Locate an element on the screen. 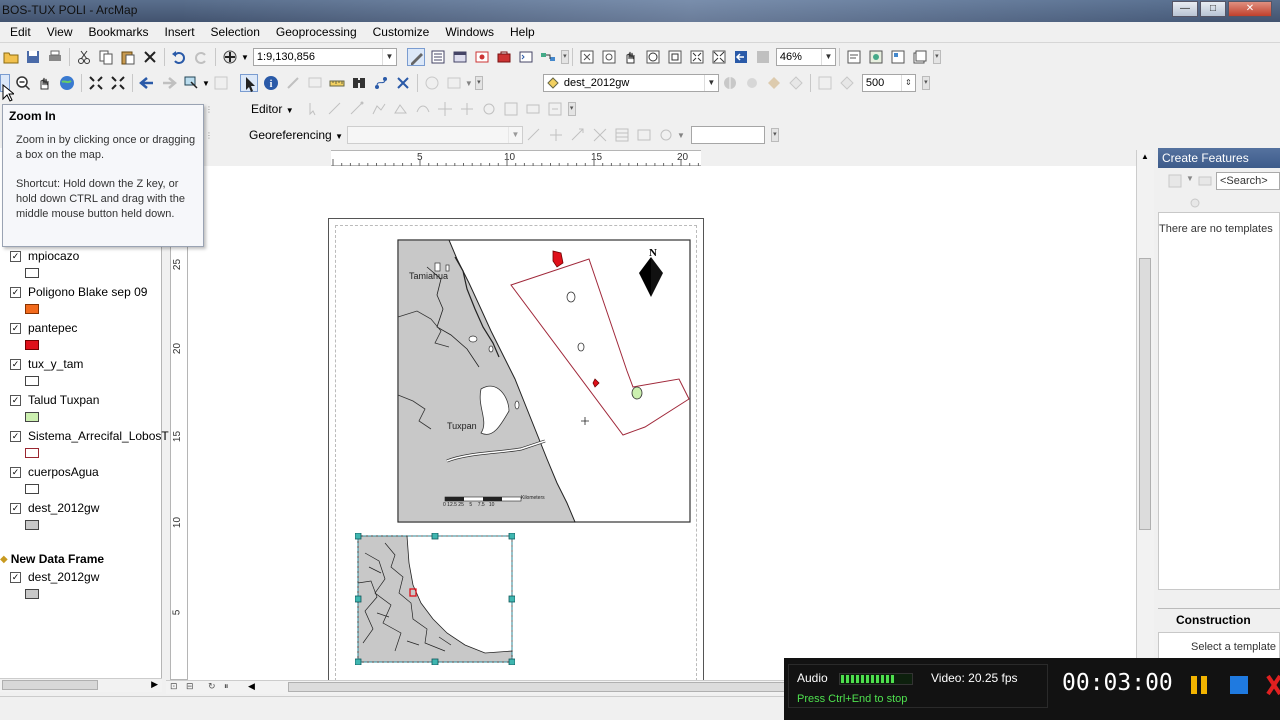 This screenshot has height=720, width=1280. zoom-whole-page-icon is located at coordinates (653, 57).